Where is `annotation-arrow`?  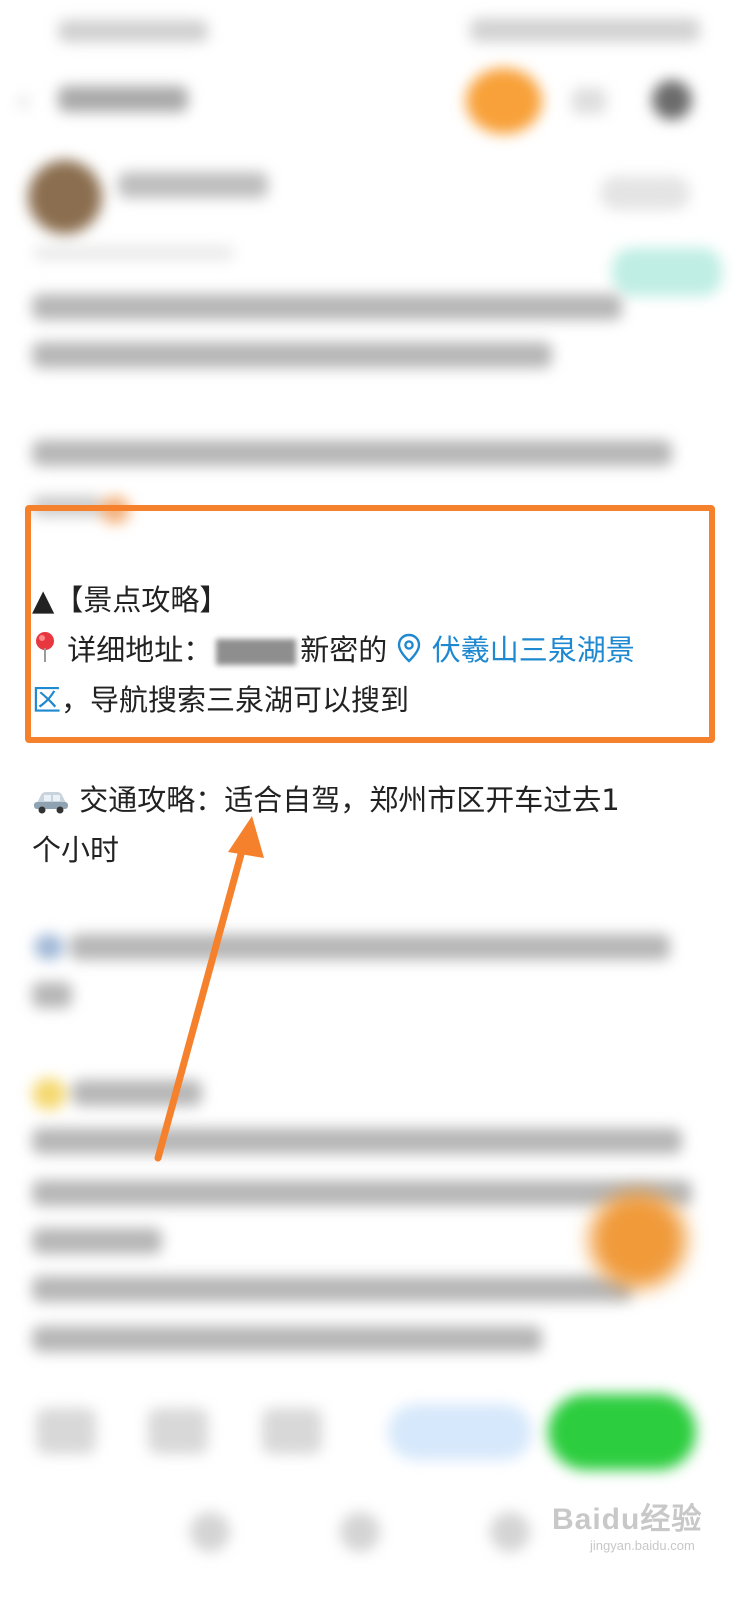
annotation-arrow is located at coordinates (209, 989).